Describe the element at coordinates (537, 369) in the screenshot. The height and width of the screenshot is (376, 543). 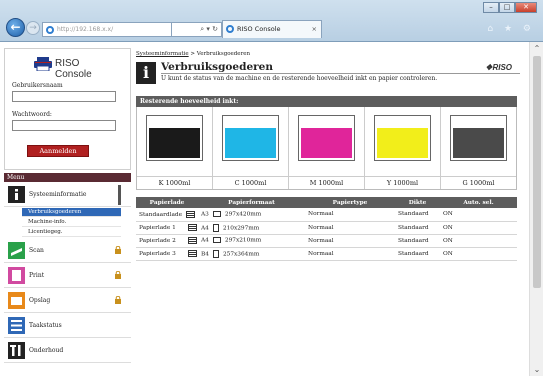
I see `scroll-down-icon: ⌄` at that location.